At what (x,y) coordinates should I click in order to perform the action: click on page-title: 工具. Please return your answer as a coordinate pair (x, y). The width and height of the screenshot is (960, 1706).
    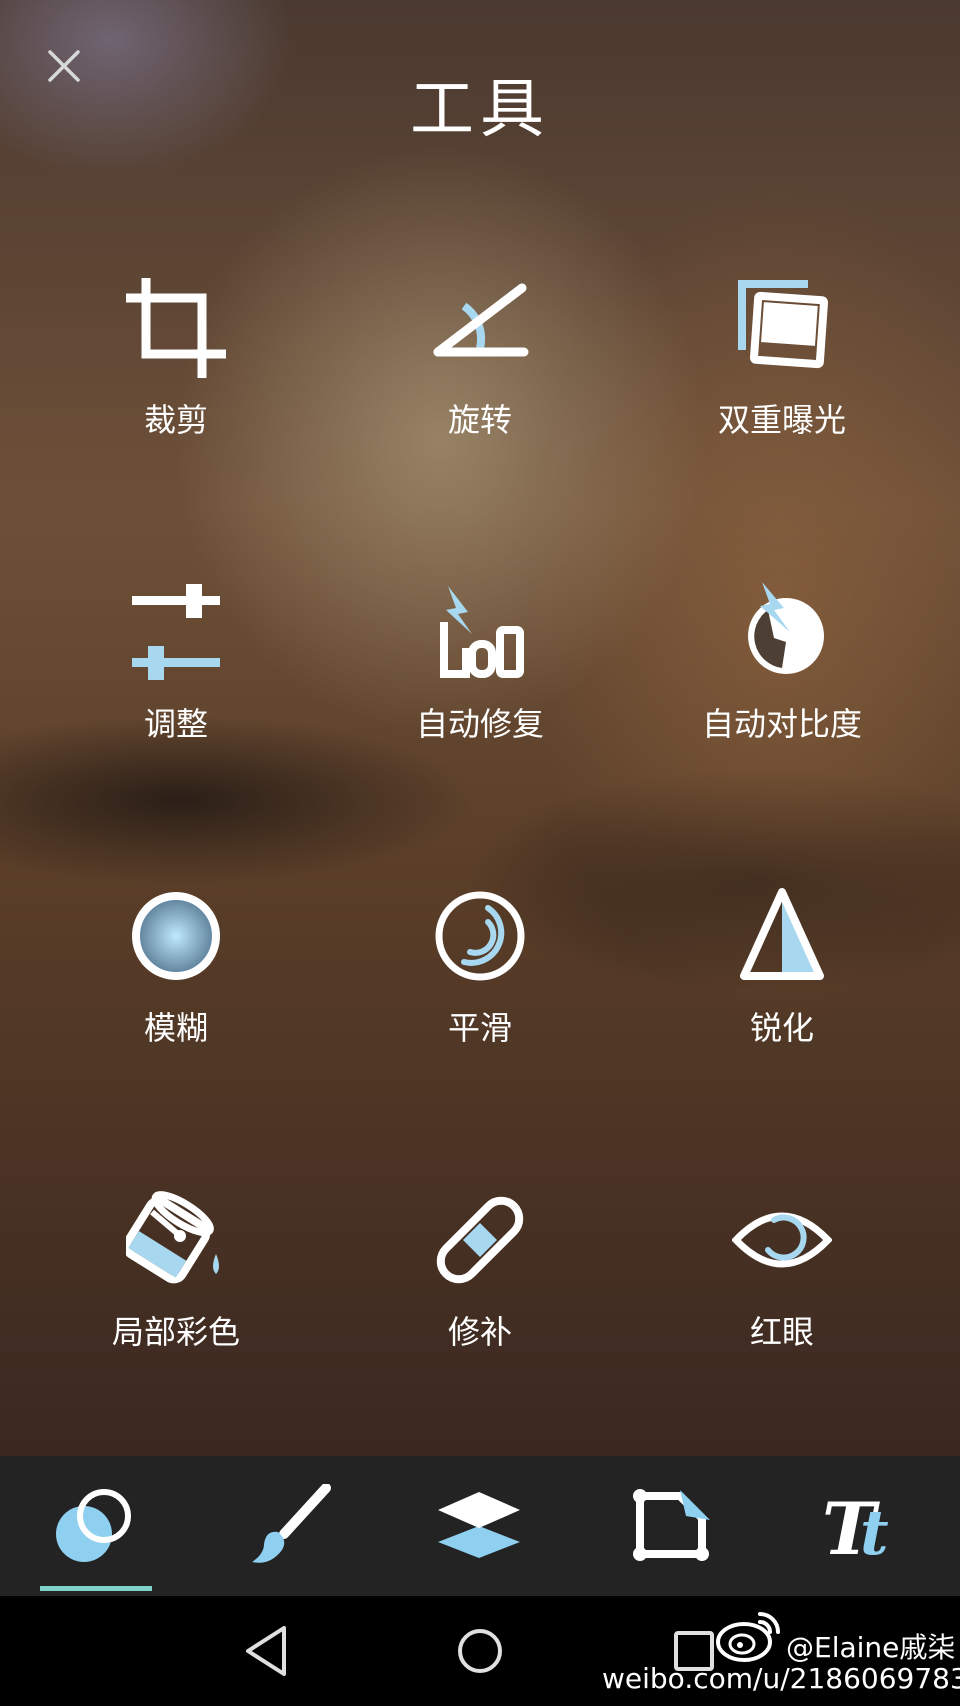
    Looking at the image, I should click on (480, 110).